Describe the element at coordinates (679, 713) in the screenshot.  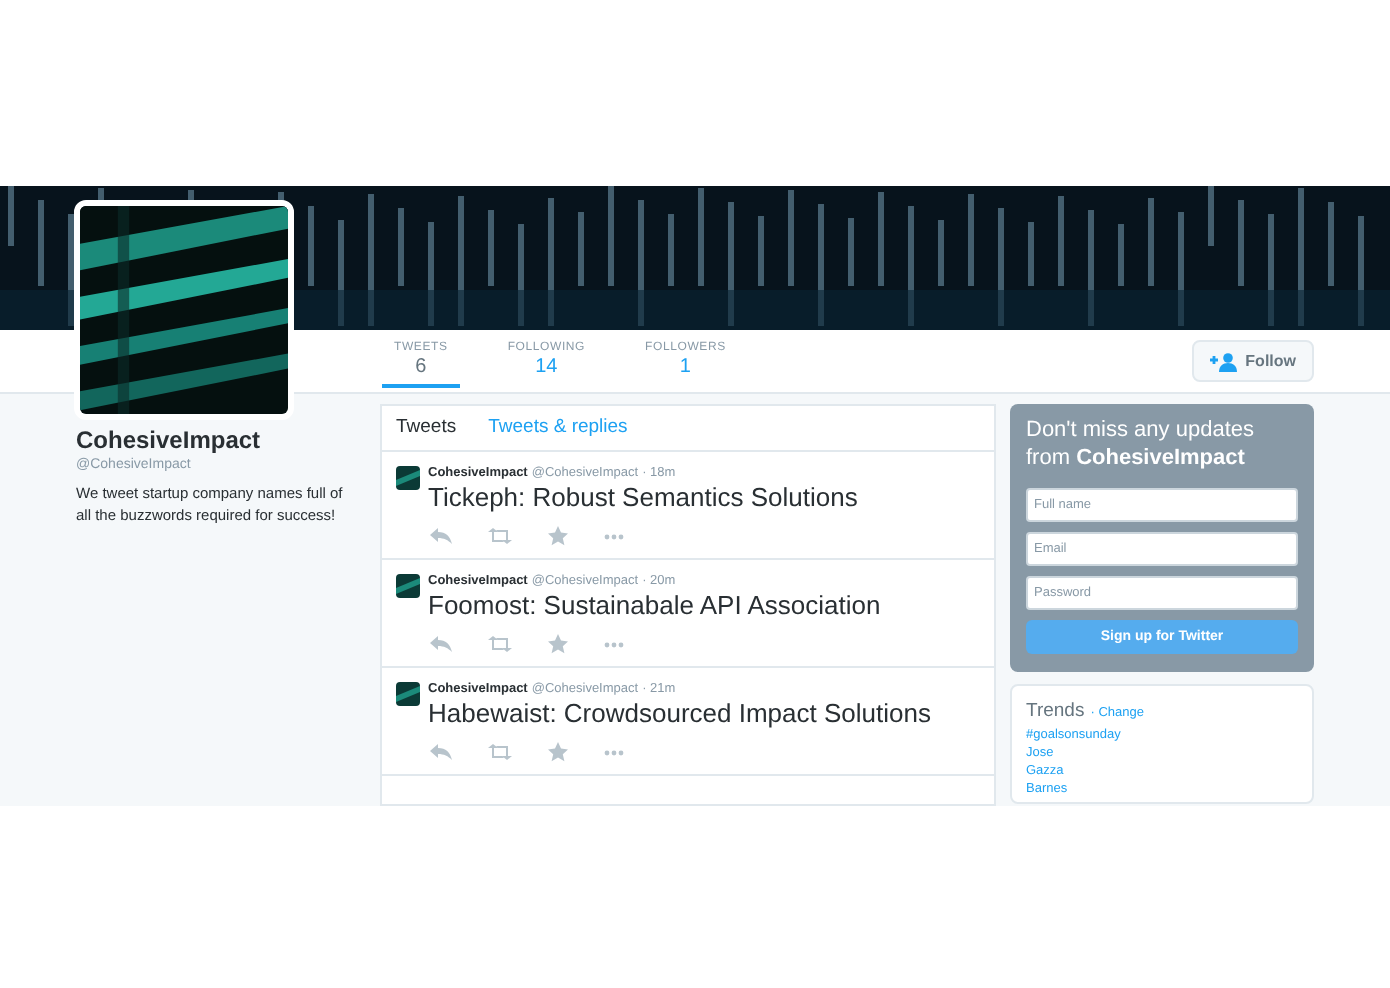
I see `tweet-text: Habewaist: Crowdsourced Impact Solutions` at that location.